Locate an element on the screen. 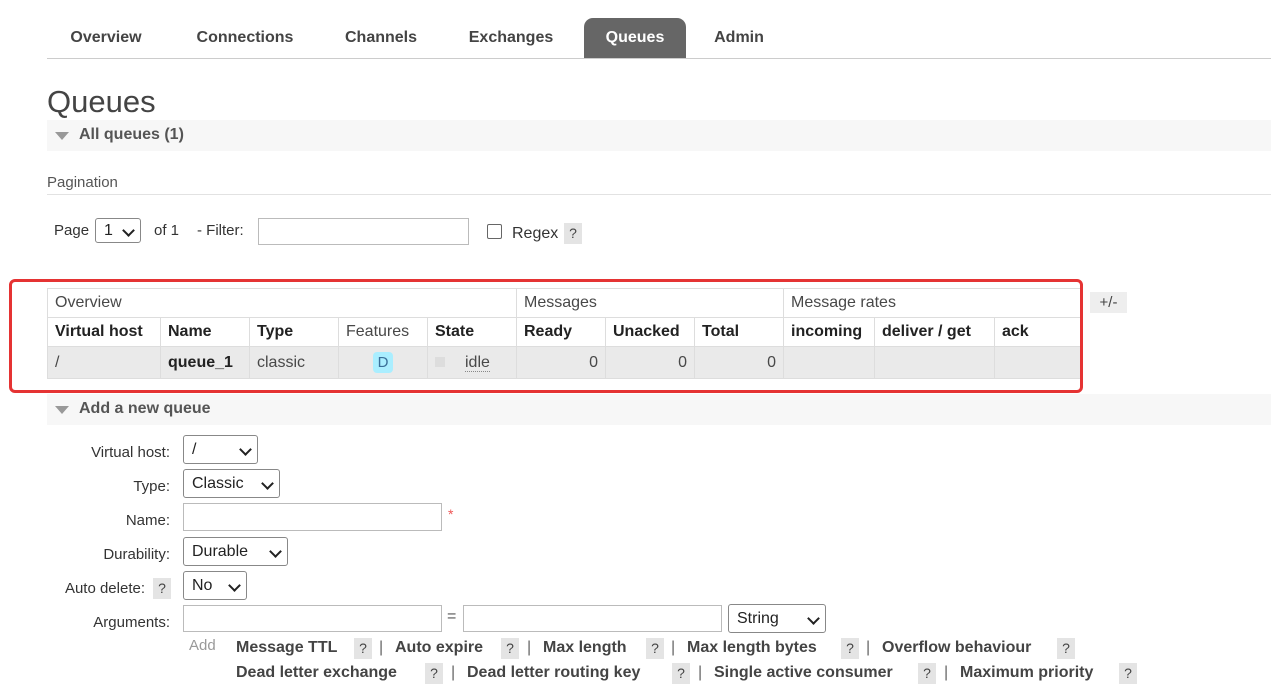 The height and width of the screenshot is (684, 1271). arg-link-overflow-behaviour: Overflow behaviour is located at coordinates (956, 648).